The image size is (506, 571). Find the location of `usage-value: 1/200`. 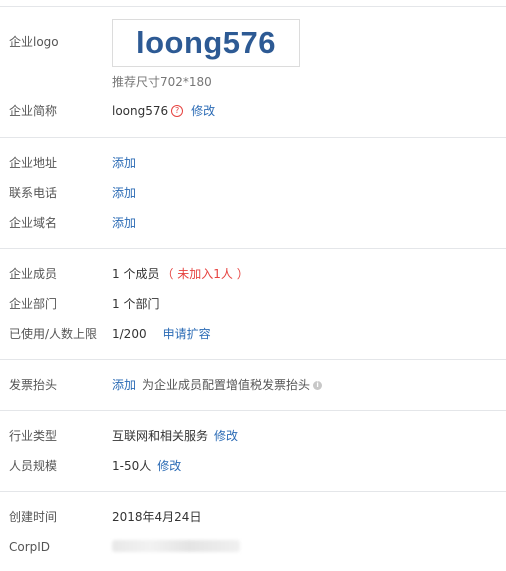

usage-value: 1/200 is located at coordinates (129, 334).